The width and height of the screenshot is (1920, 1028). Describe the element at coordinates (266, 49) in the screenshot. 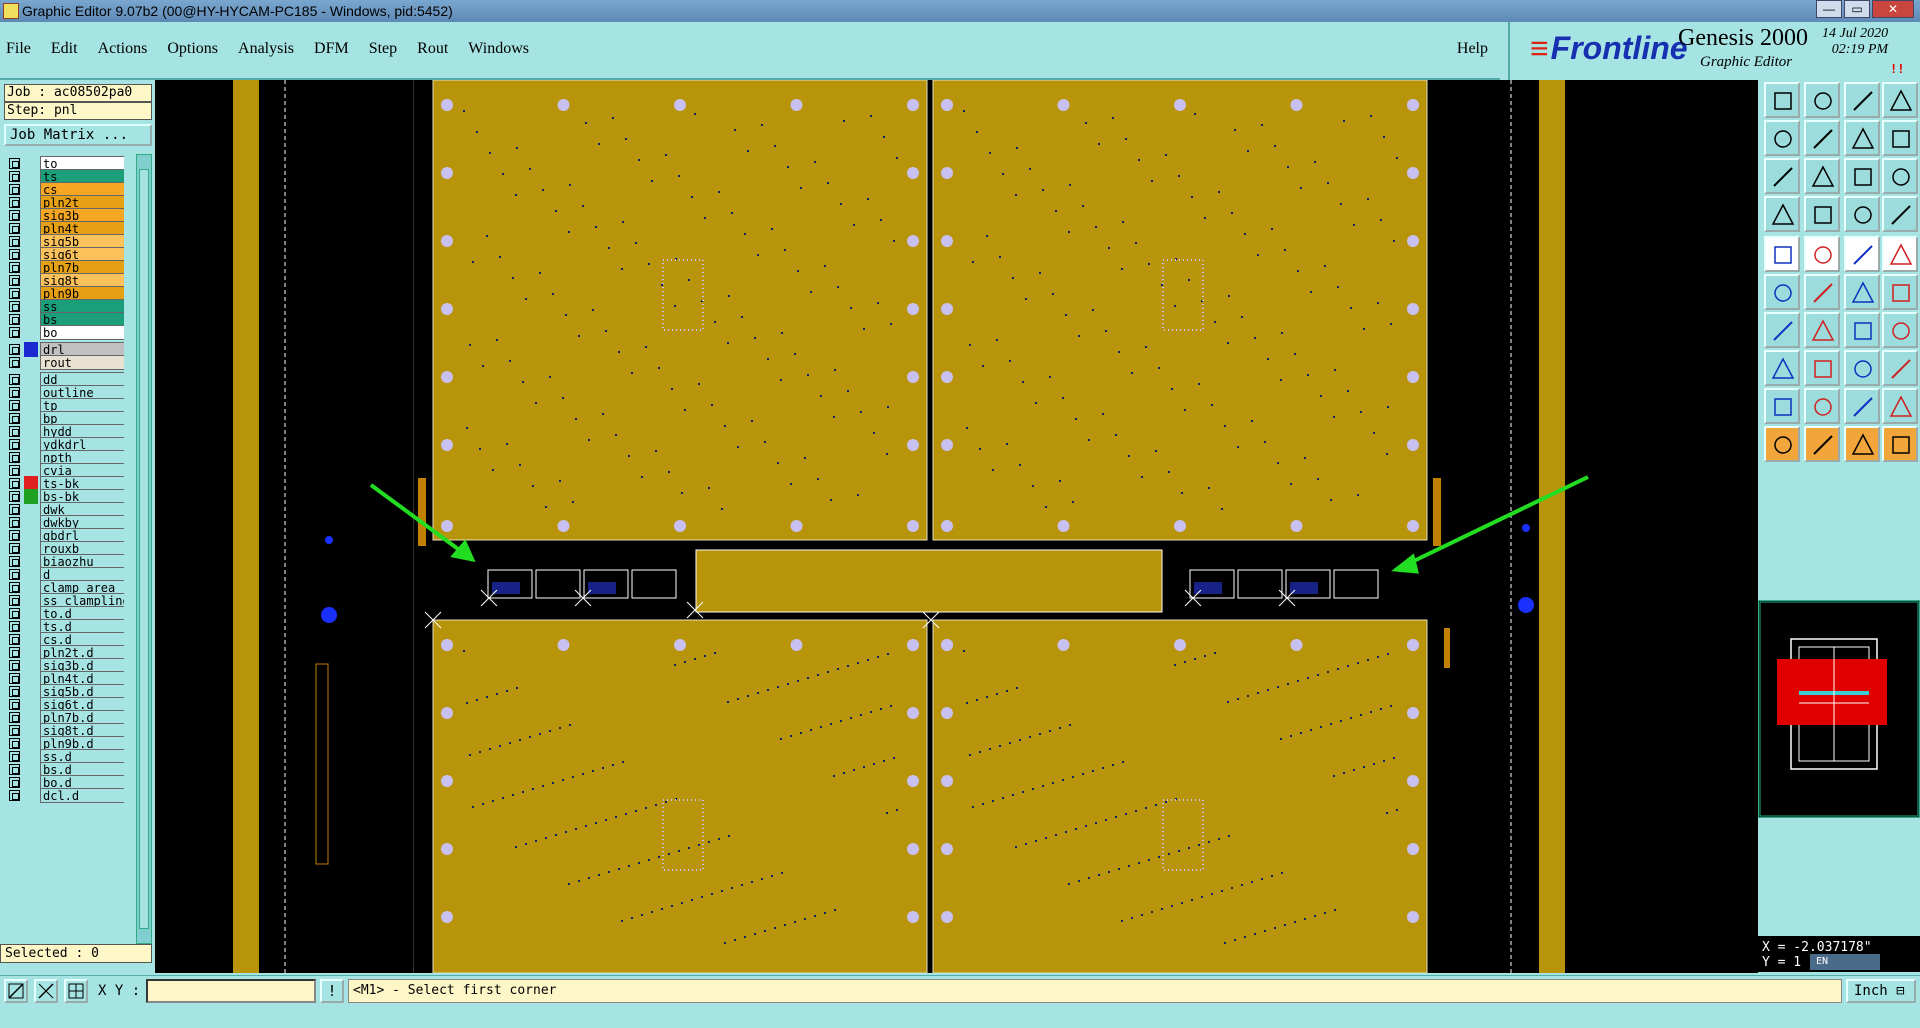

I see `menu-analysis: Analysis` at that location.